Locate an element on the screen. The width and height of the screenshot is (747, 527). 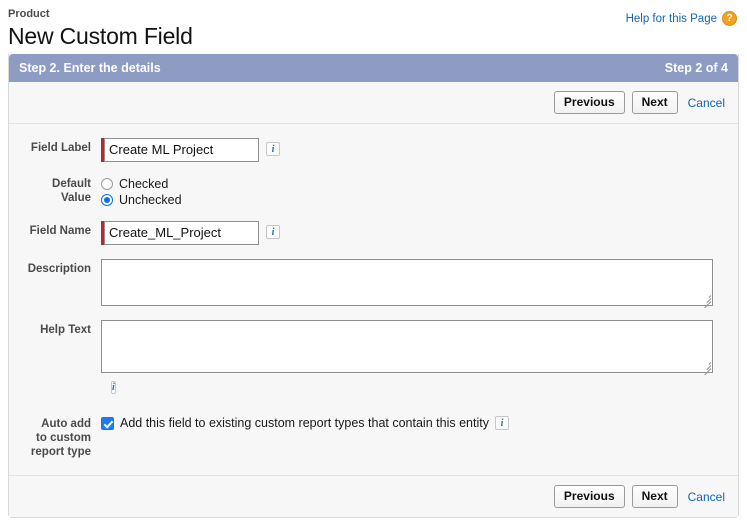
cancel-link-bottom: Cancel is located at coordinates (706, 497).